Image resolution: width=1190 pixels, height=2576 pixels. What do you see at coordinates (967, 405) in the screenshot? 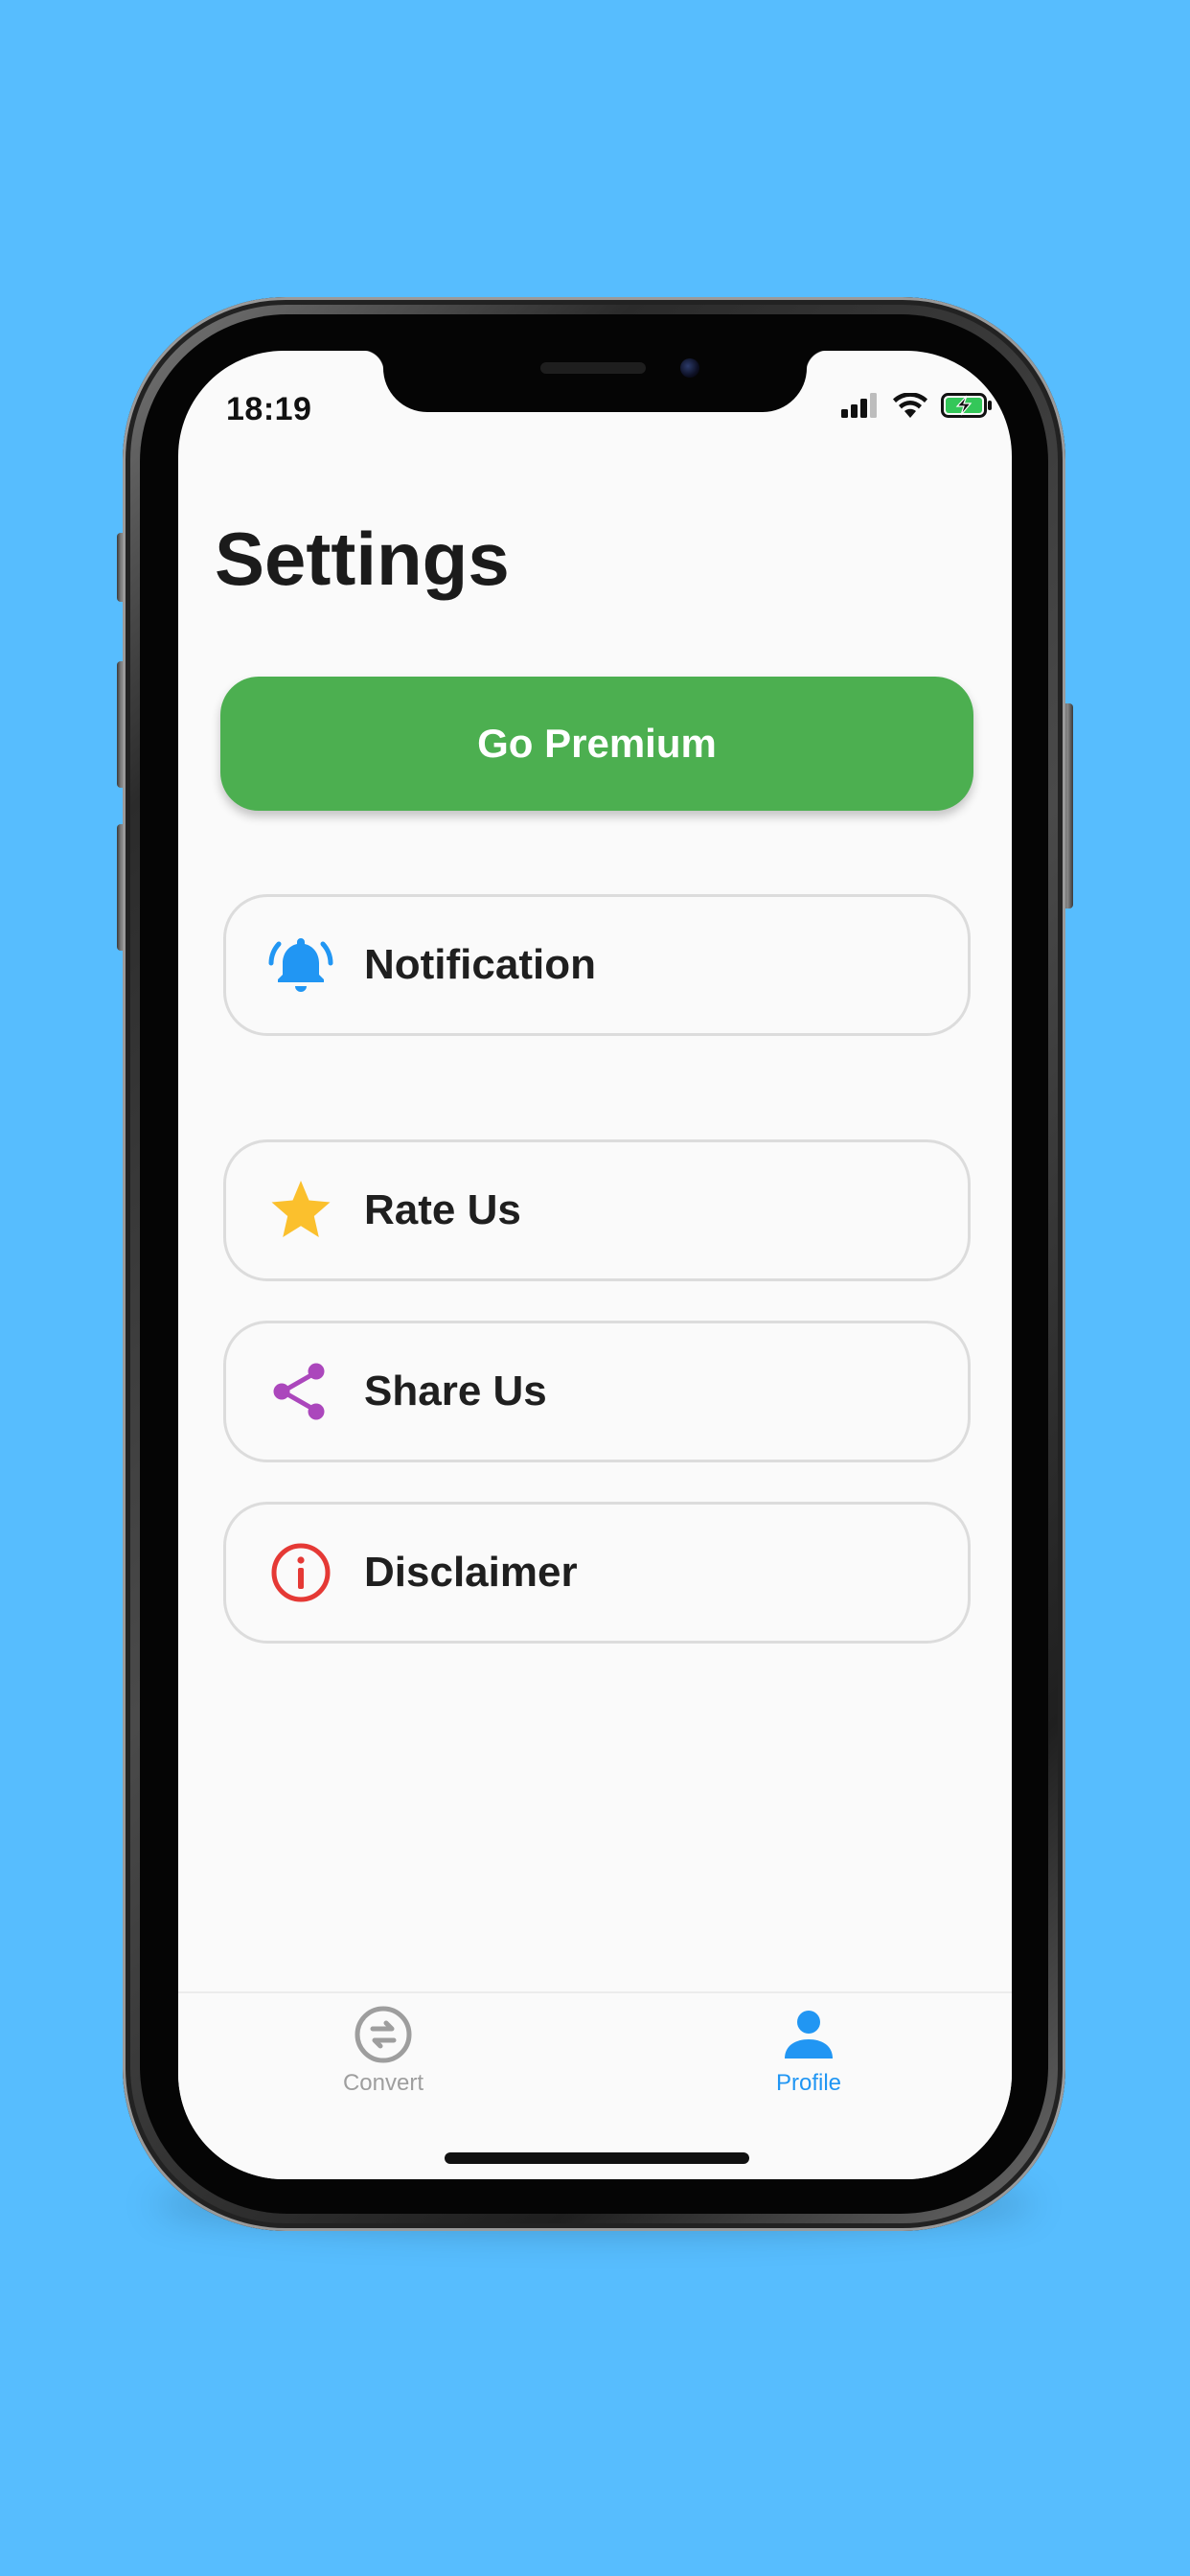
I see `battery-charging-icon` at bounding box center [967, 405].